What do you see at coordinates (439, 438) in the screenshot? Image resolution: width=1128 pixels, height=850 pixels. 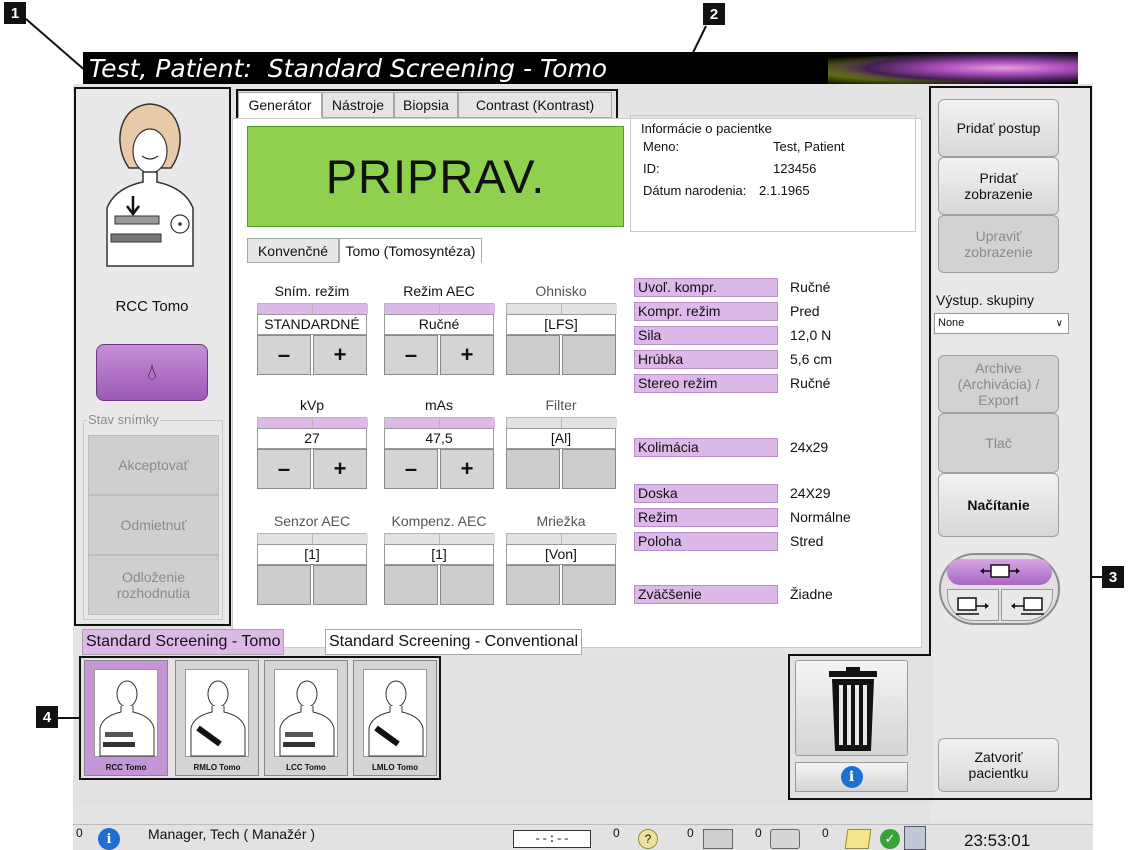 I see `mas-value: 47,5` at bounding box center [439, 438].